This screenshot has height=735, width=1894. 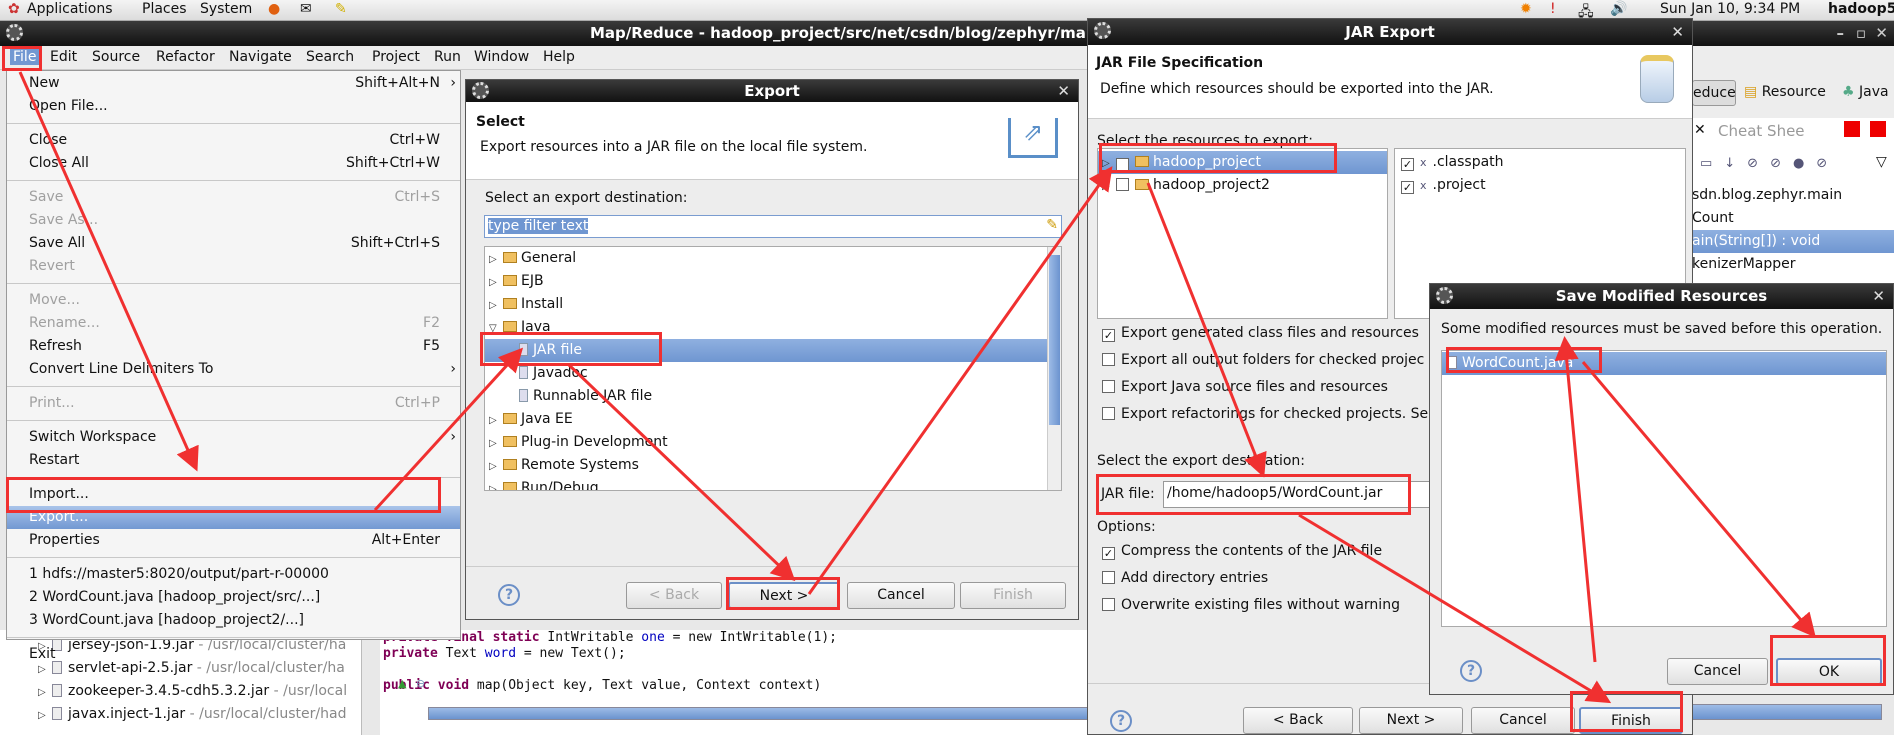 I want to click on maximize-button: ▫, so click(x=1861, y=33).